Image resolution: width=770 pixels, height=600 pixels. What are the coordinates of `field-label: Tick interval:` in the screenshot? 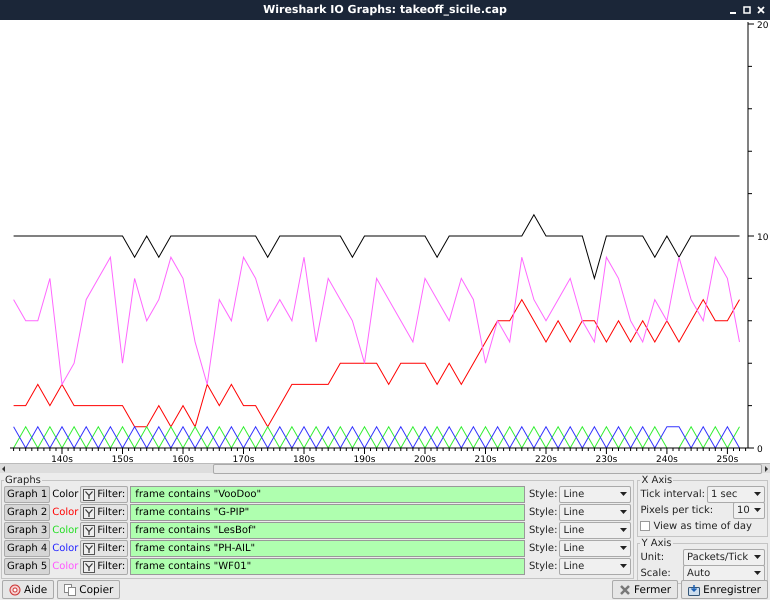 It's located at (672, 494).